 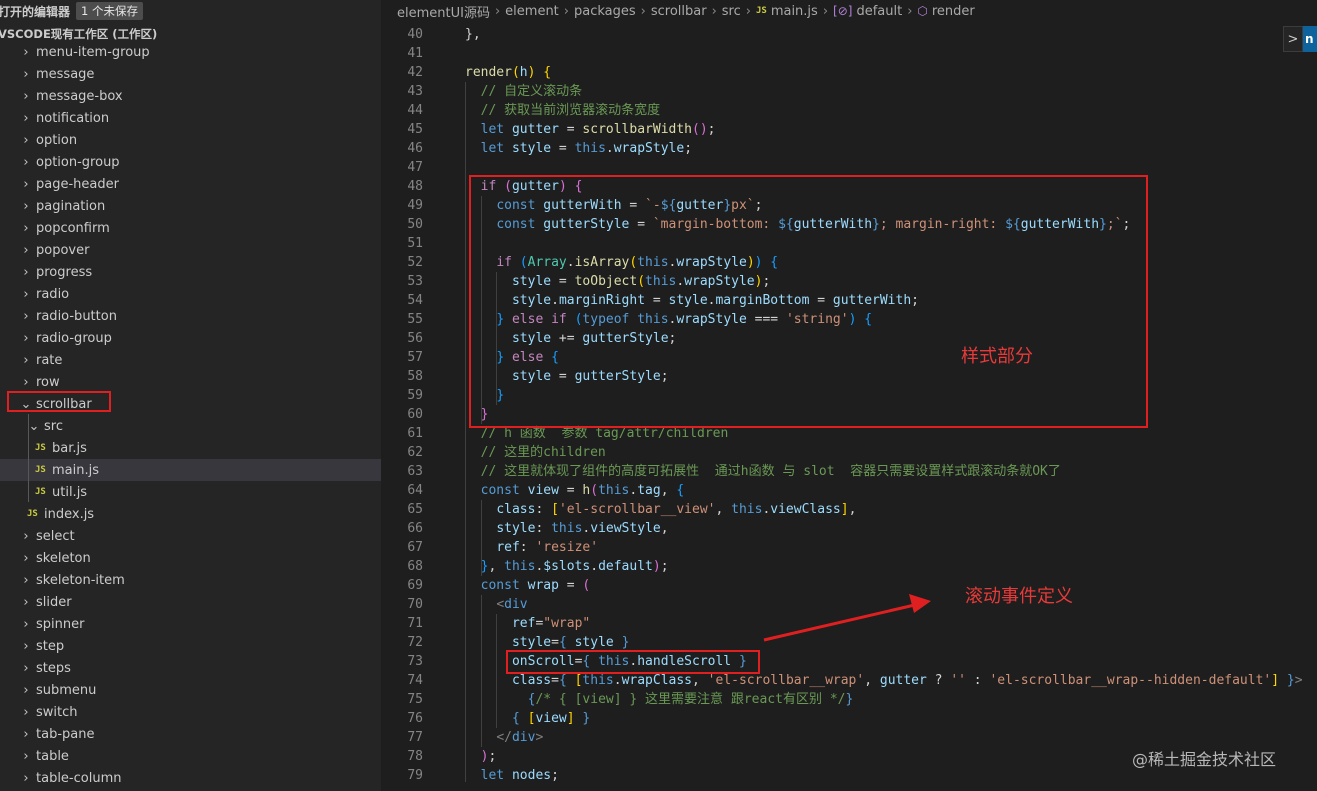 What do you see at coordinates (190, 646) in the screenshot?
I see `tree-item-step: › step` at bounding box center [190, 646].